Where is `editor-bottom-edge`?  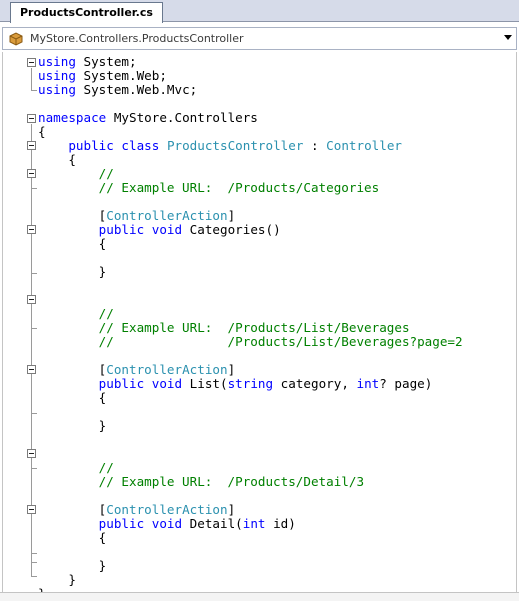 editor-bottom-edge is located at coordinates (259, 596).